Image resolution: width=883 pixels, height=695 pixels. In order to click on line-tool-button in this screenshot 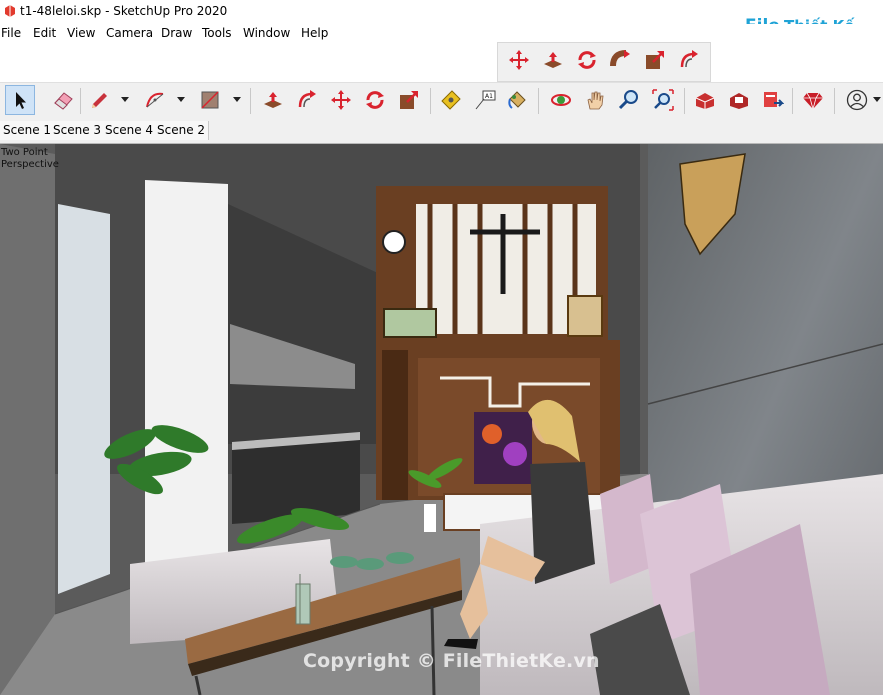, I will do `click(99, 100)`.